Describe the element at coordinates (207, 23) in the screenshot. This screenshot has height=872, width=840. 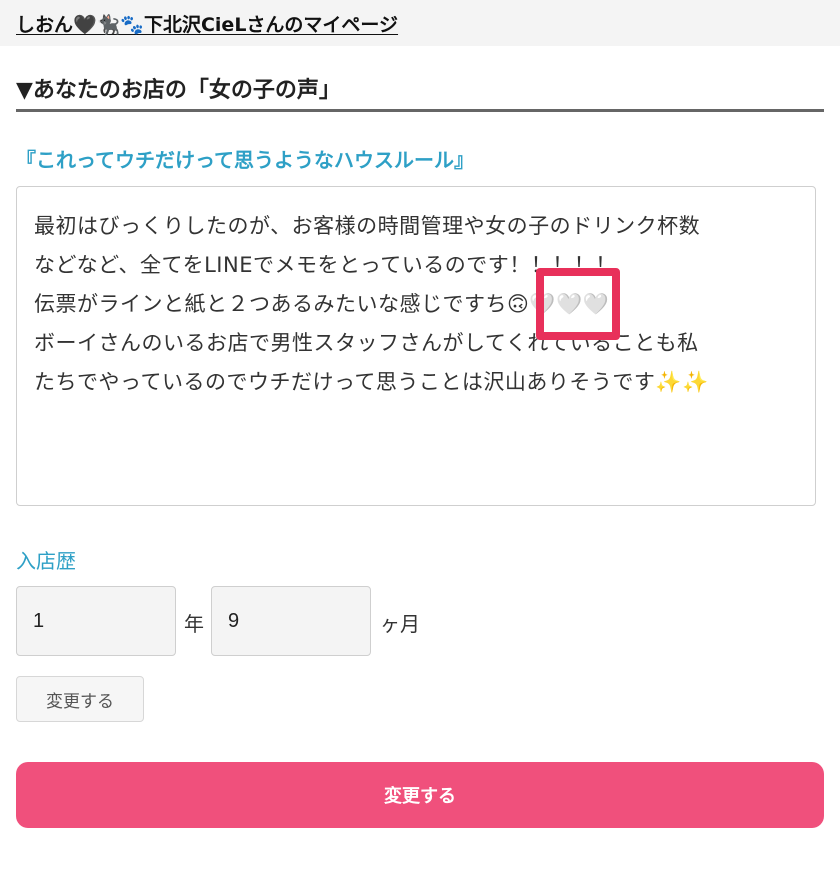
I see `mypage-link: しおん🖤🐈‍⬛🐾下北沢CieLさんのマイページ` at that location.